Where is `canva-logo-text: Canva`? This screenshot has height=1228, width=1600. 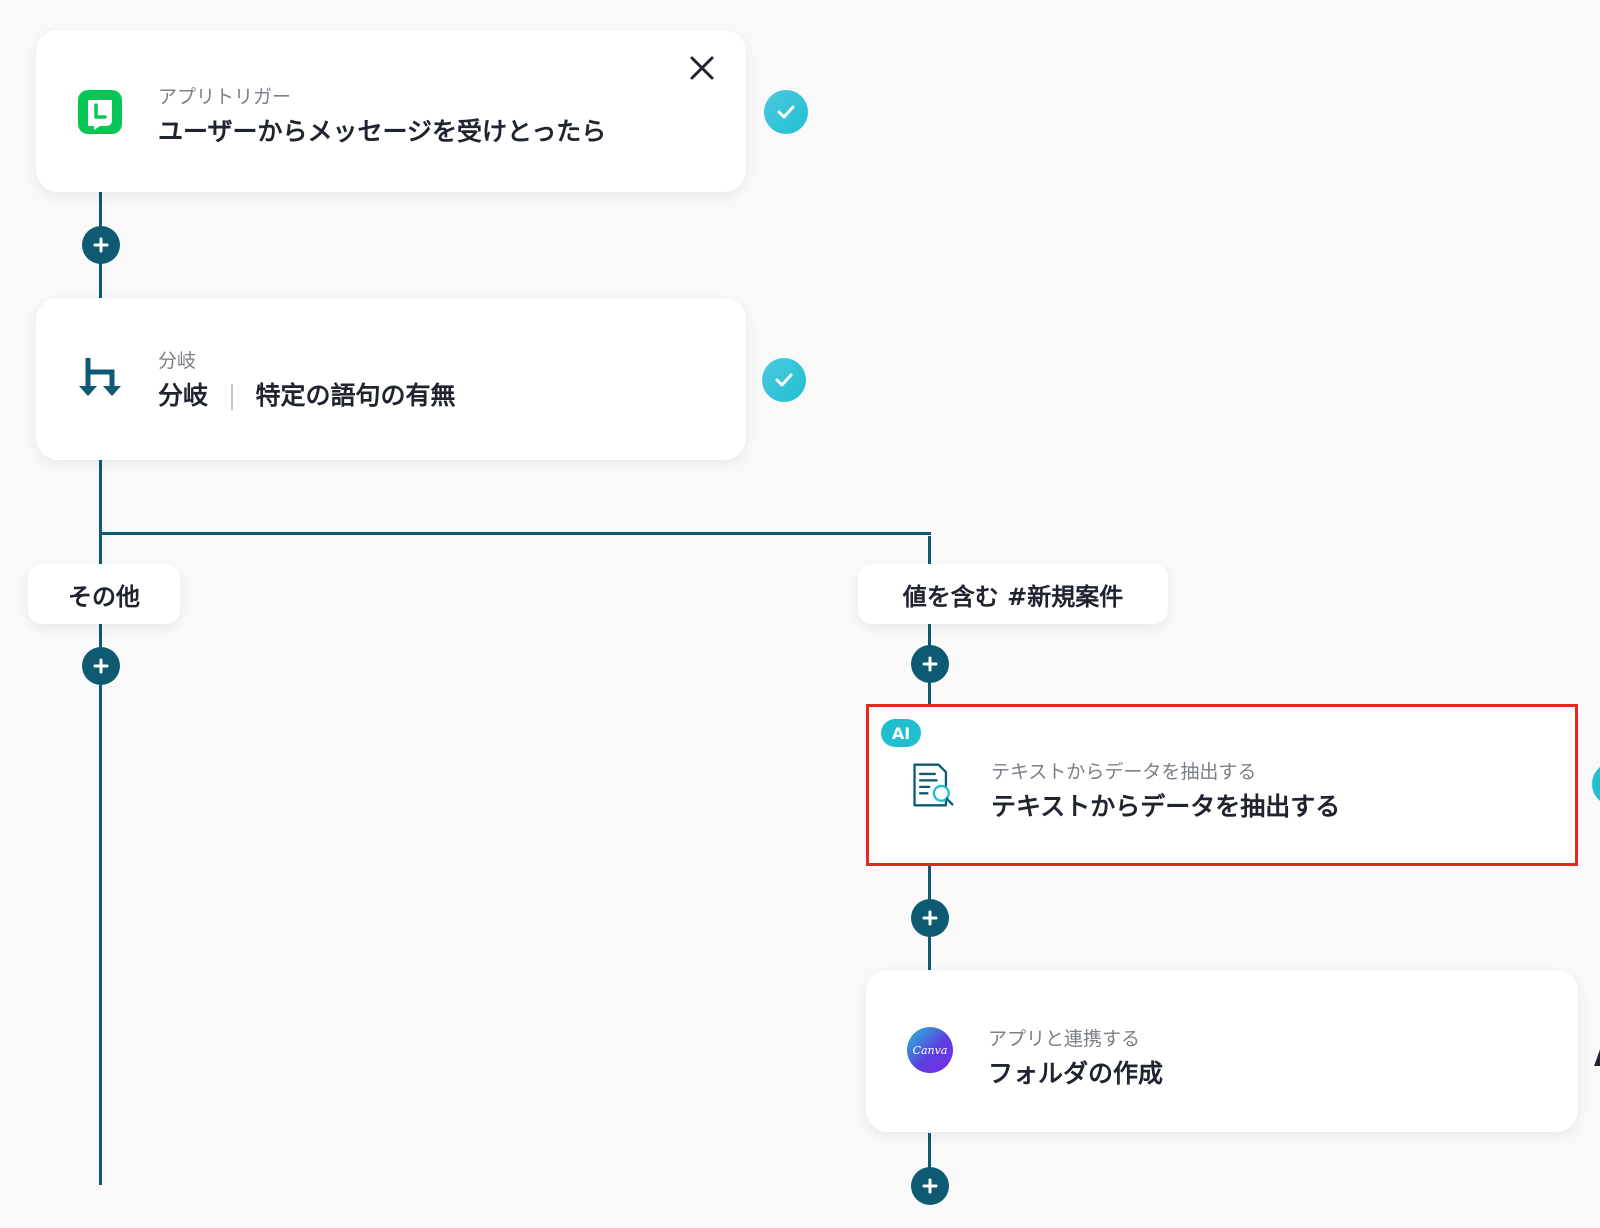
canva-logo-text: Canva is located at coordinates (930, 1050).